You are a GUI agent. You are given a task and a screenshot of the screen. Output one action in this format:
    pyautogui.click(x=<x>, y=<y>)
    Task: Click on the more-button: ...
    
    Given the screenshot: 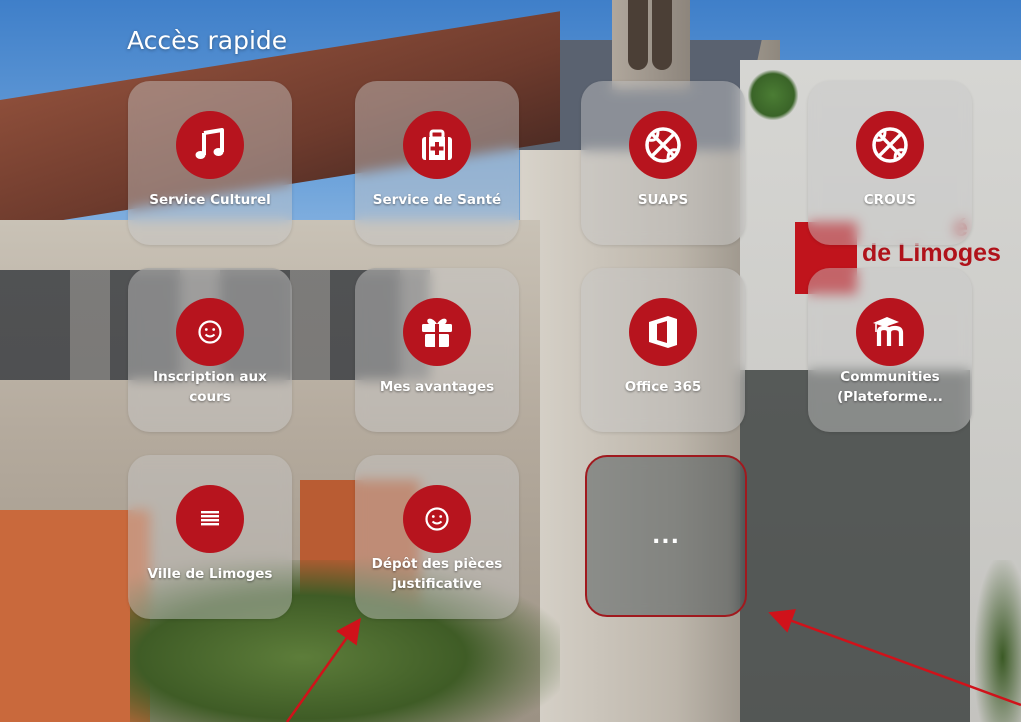 What is the action you would take?
    pyautogui.click(x=666, y=536)
    